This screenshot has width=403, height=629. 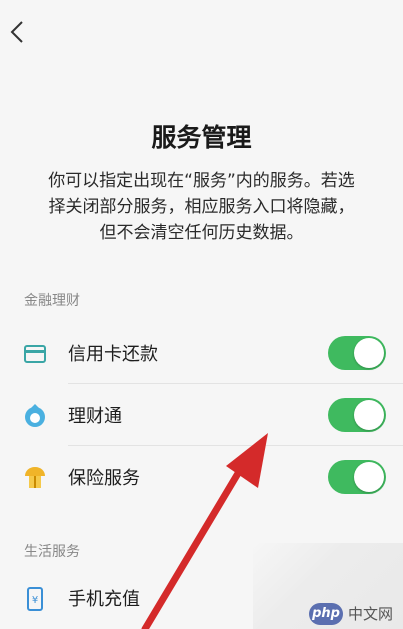 What do you see at coordinates (52, 301) in the screenshot?
I see `section-label: 金融理财` at bounding box center [52, 301].